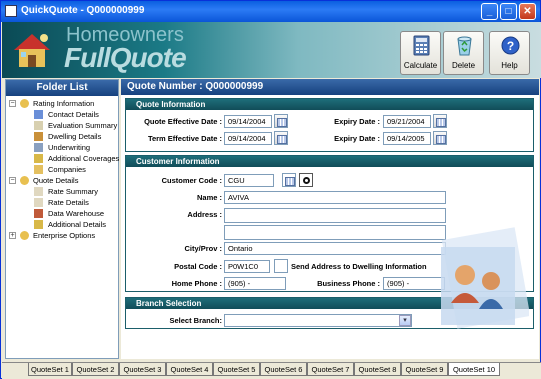 This screenshot has height=379, width=541. What do you see at coordinates (247, 266) in the screenshot?
I see `postal-code-field: P0W1C0` at bounding box center [247, 266].